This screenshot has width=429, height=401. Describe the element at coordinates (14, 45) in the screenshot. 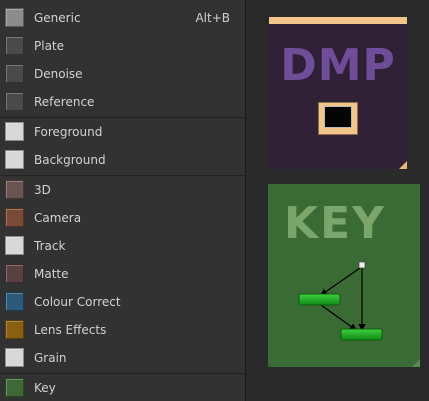

I see `plate-color-swatch` at that location.